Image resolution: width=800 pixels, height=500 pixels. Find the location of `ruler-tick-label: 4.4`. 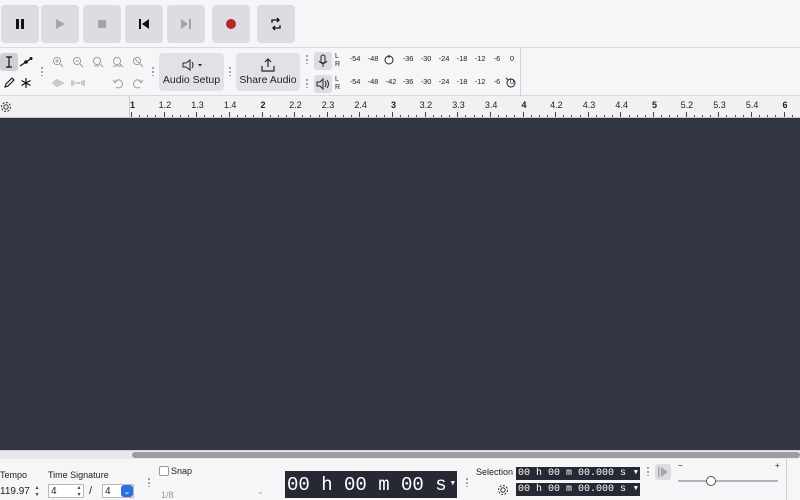

ruler-tick-label: 4.4 is located at coordinates (621, 105).